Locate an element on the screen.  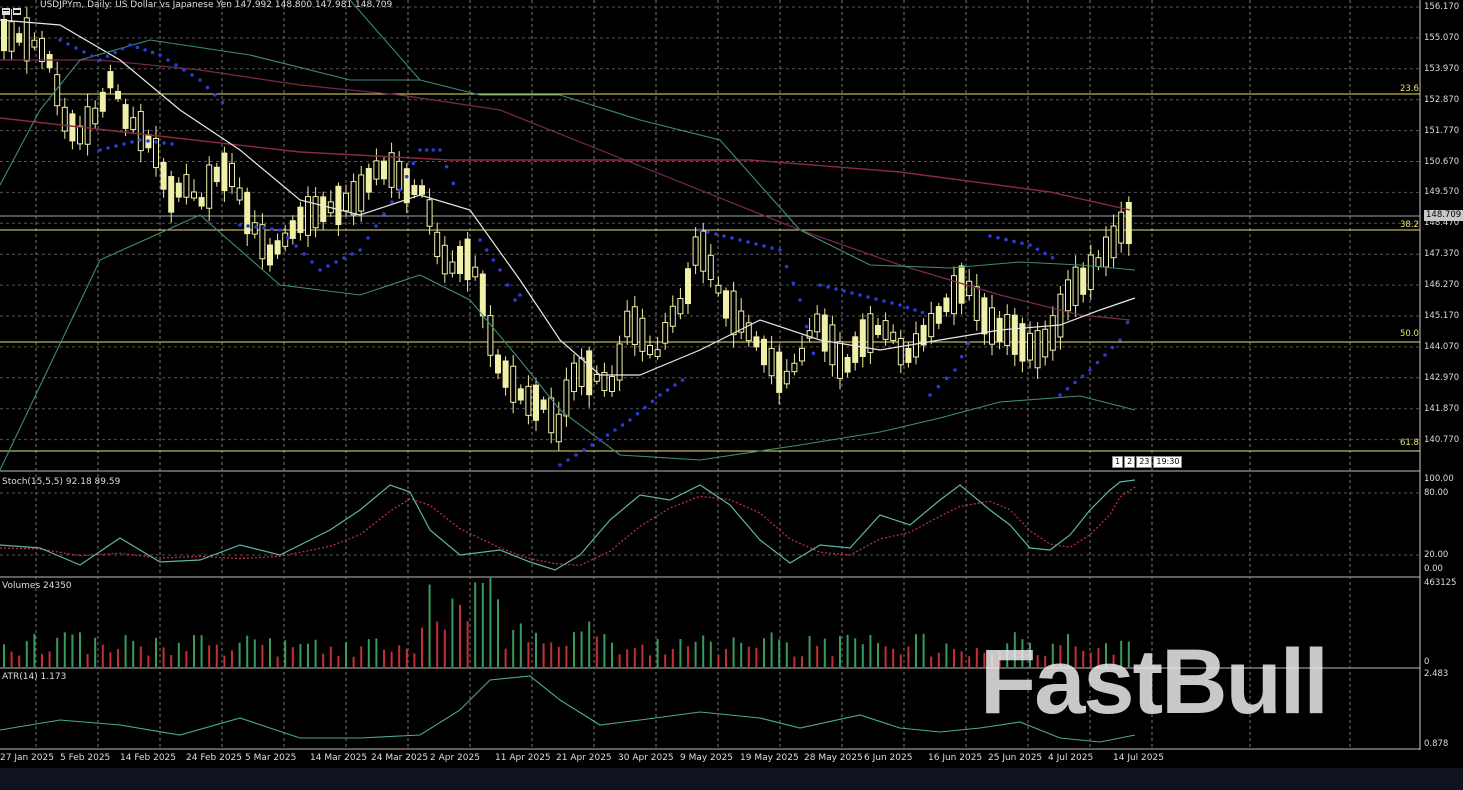
price-axis-label: 156.170 is located at coordinates (1442, 7).